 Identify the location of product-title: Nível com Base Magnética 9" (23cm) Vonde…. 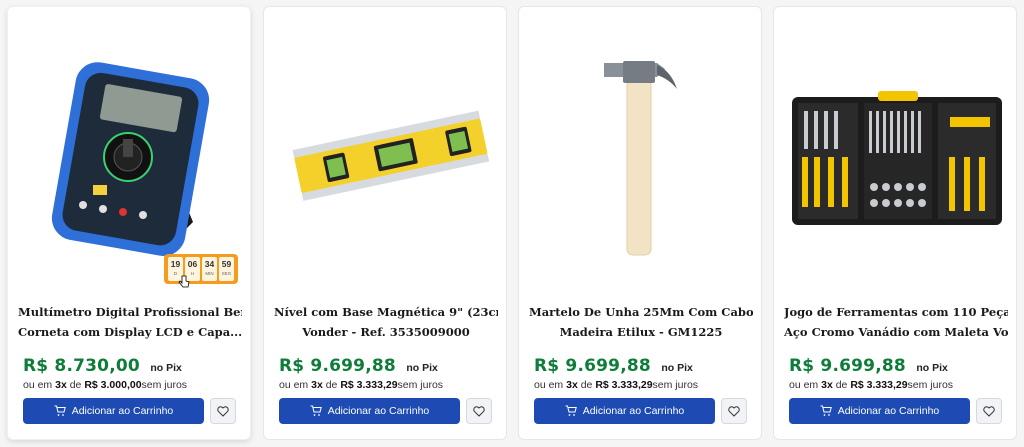
(386, 322).